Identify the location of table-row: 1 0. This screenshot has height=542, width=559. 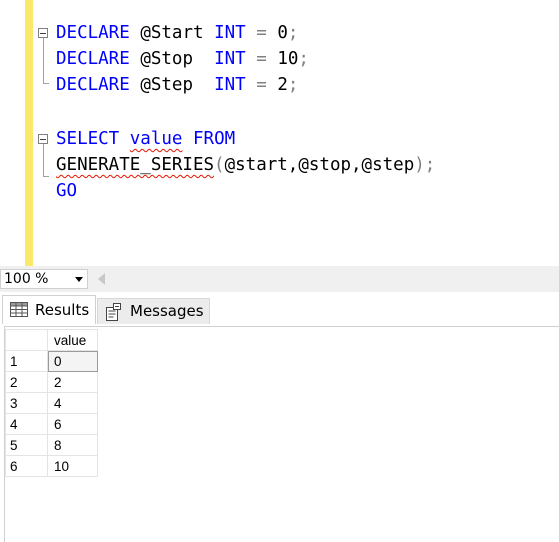
(51, 361).